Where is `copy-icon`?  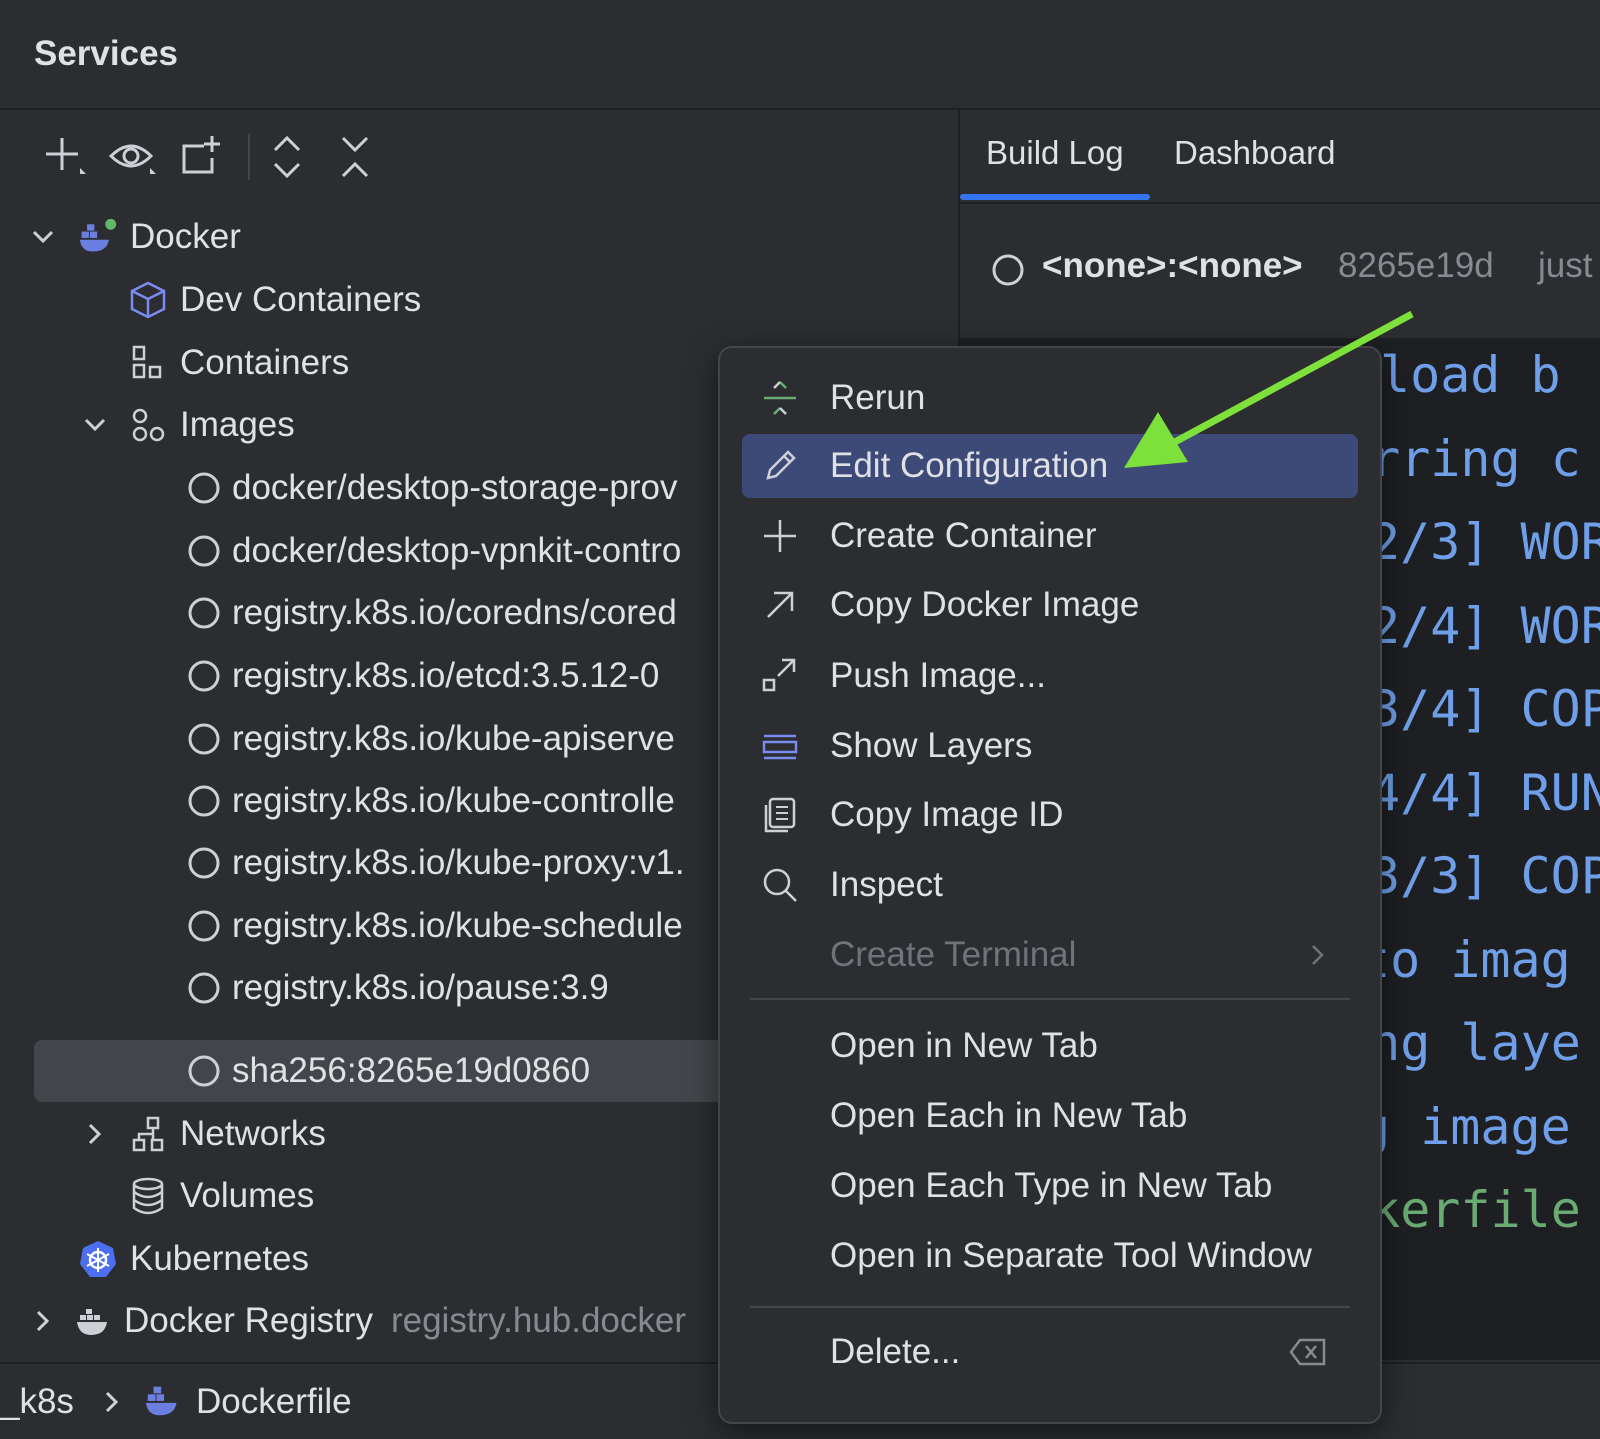 copy-icon is located at coordinates (780, 815).